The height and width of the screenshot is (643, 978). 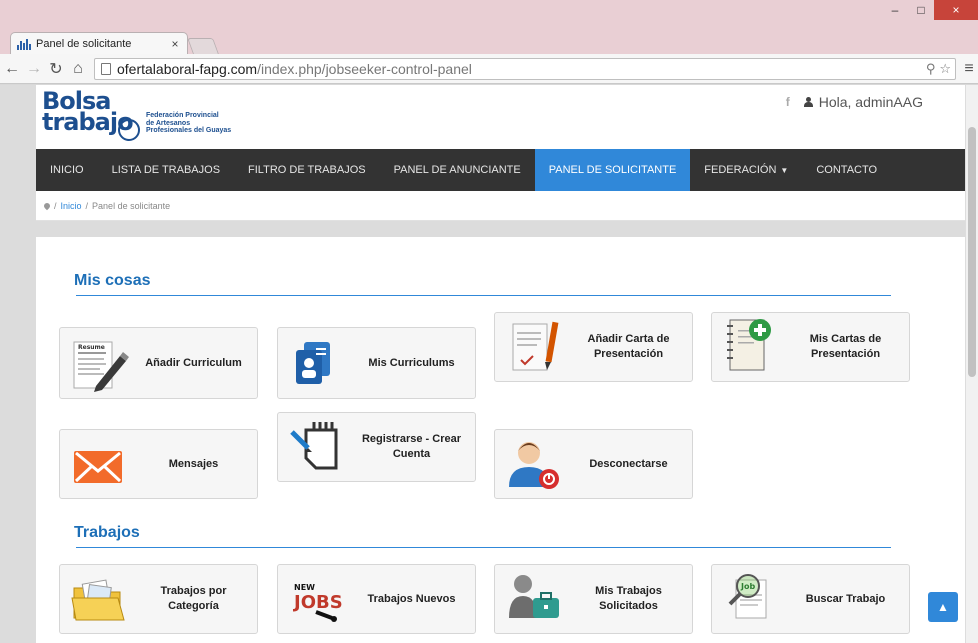 I want to click on scrollbar-thumb, so click(x=972, y=252).